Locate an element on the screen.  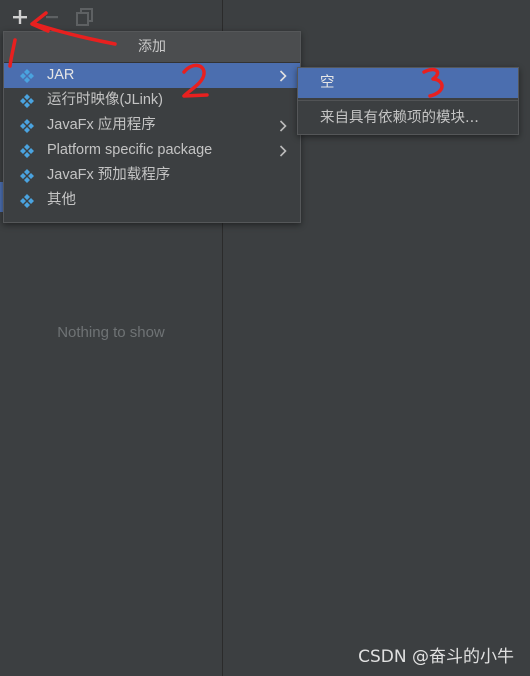
artifacts-toolbar is located at coordinates (111, 17).